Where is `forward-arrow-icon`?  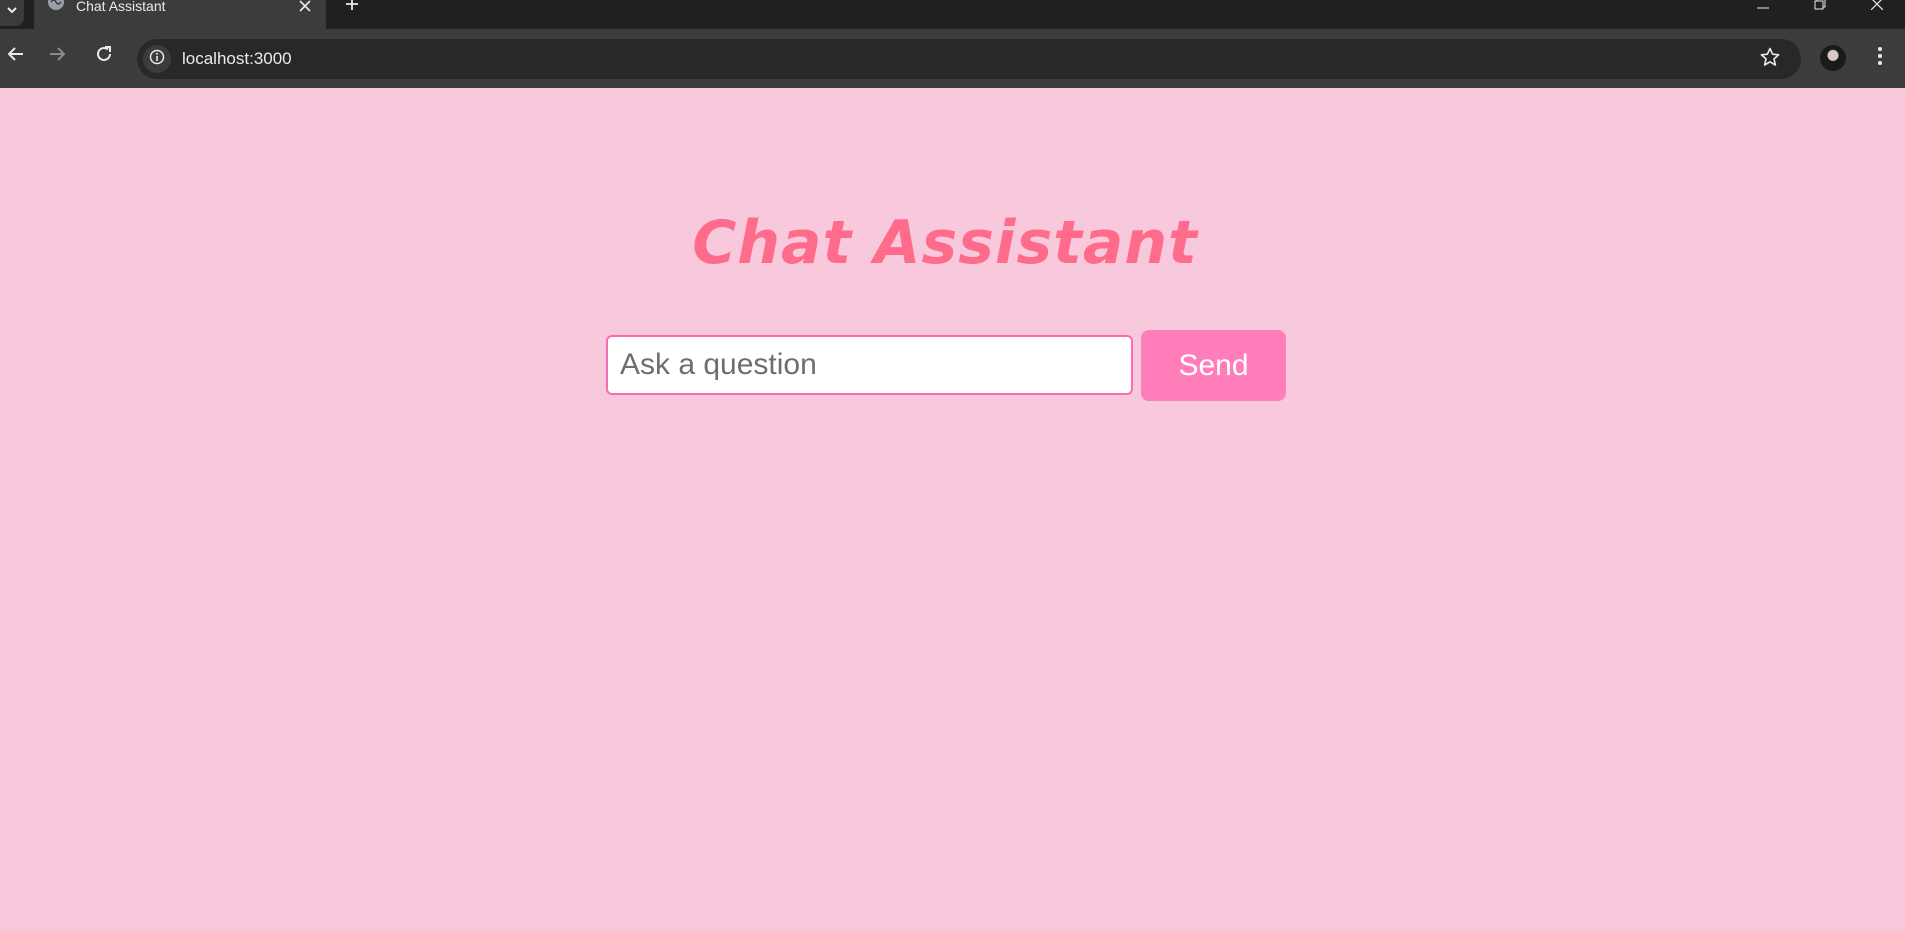 forward-arrow-icon is located at coordinates (58, 56).